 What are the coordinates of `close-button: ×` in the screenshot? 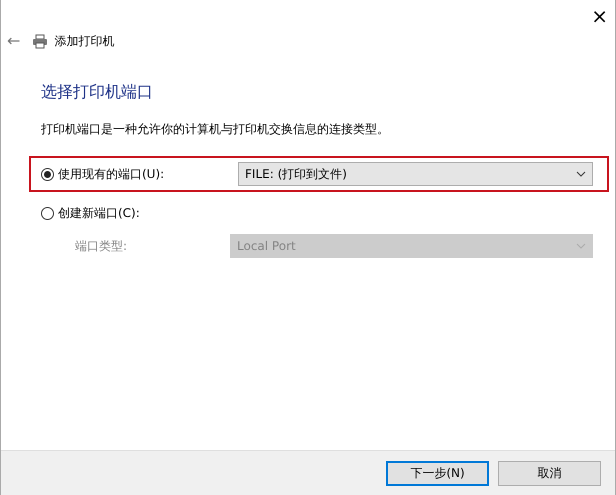 It's located at (599, 16).